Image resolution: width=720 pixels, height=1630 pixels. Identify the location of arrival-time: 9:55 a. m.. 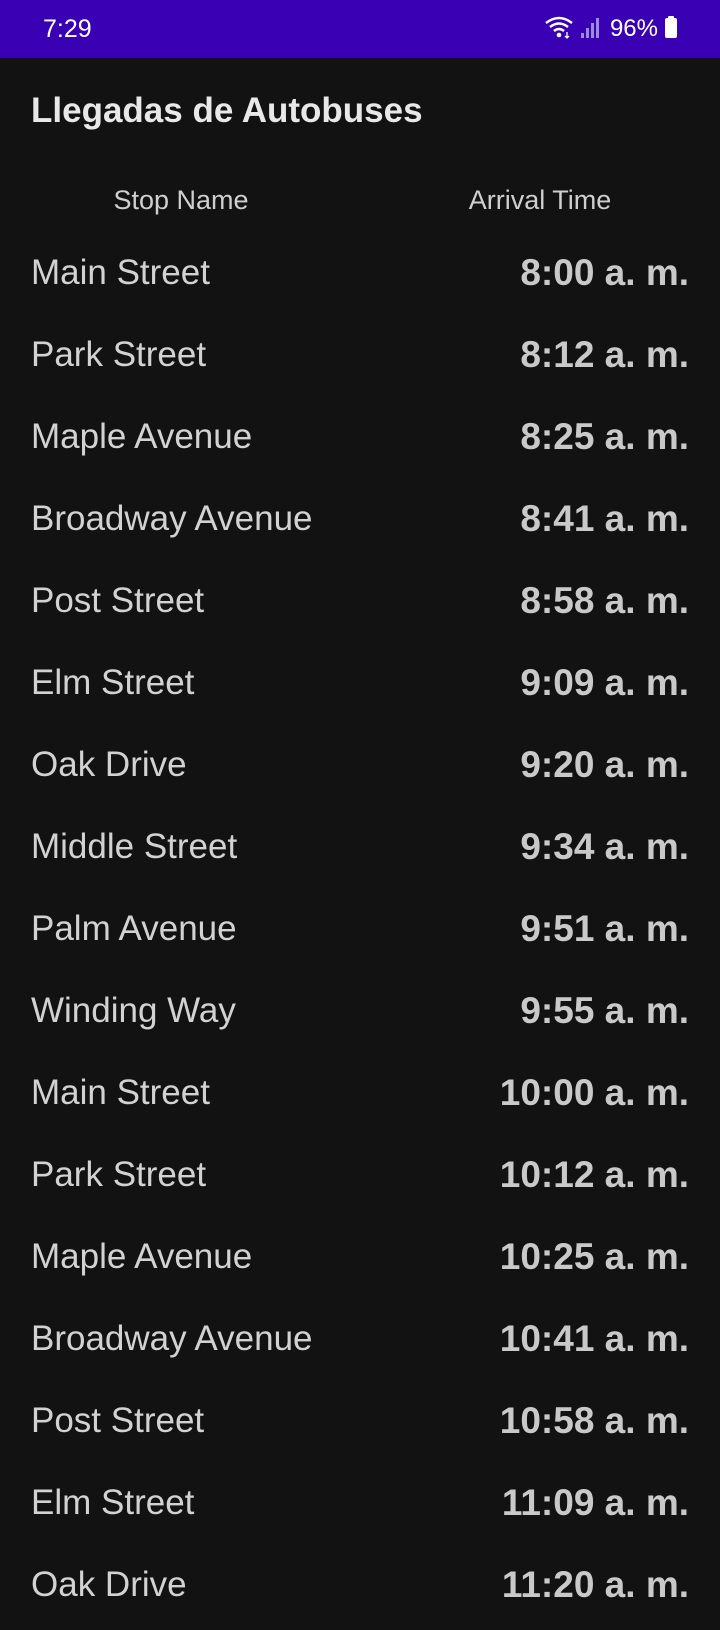
(604, 1010).